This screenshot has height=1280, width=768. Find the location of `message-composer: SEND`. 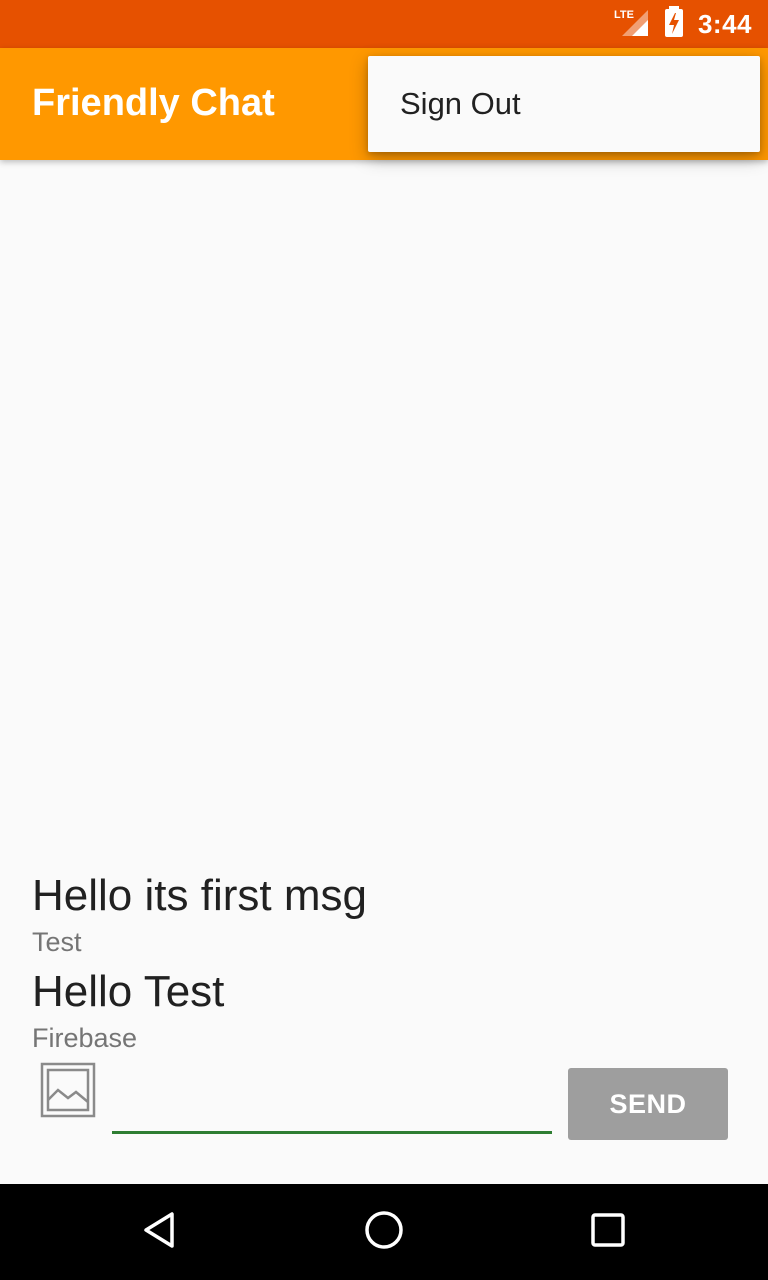

message-composer: SEND is located at coordinates (384, 1110).